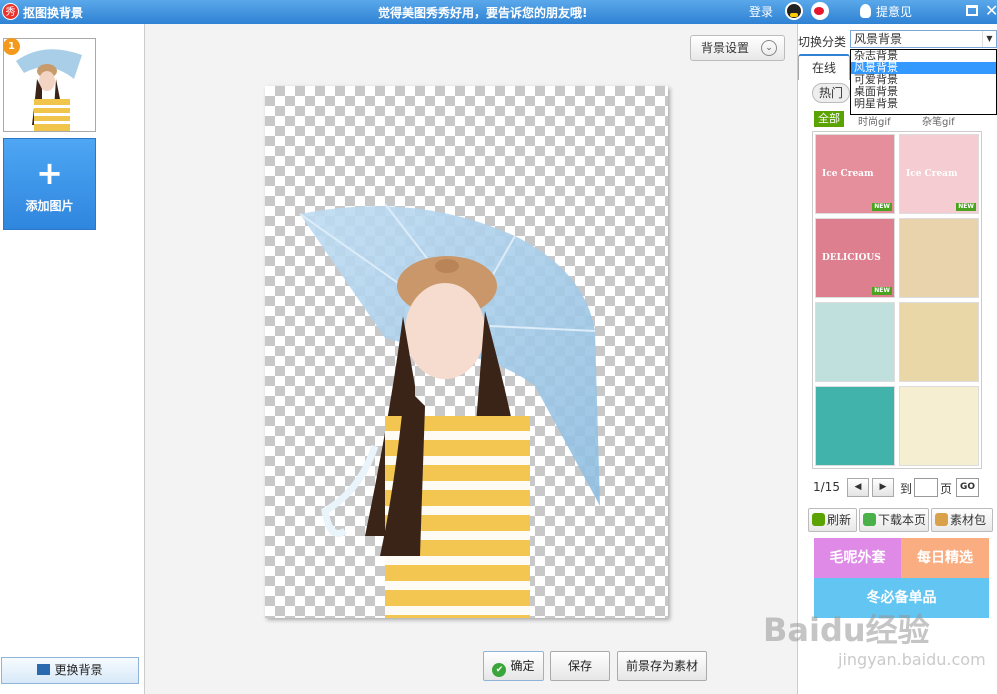  Describe the element at coordinates (946, 489) in the screenshot. I see `page-unit-label: 页` at that location.